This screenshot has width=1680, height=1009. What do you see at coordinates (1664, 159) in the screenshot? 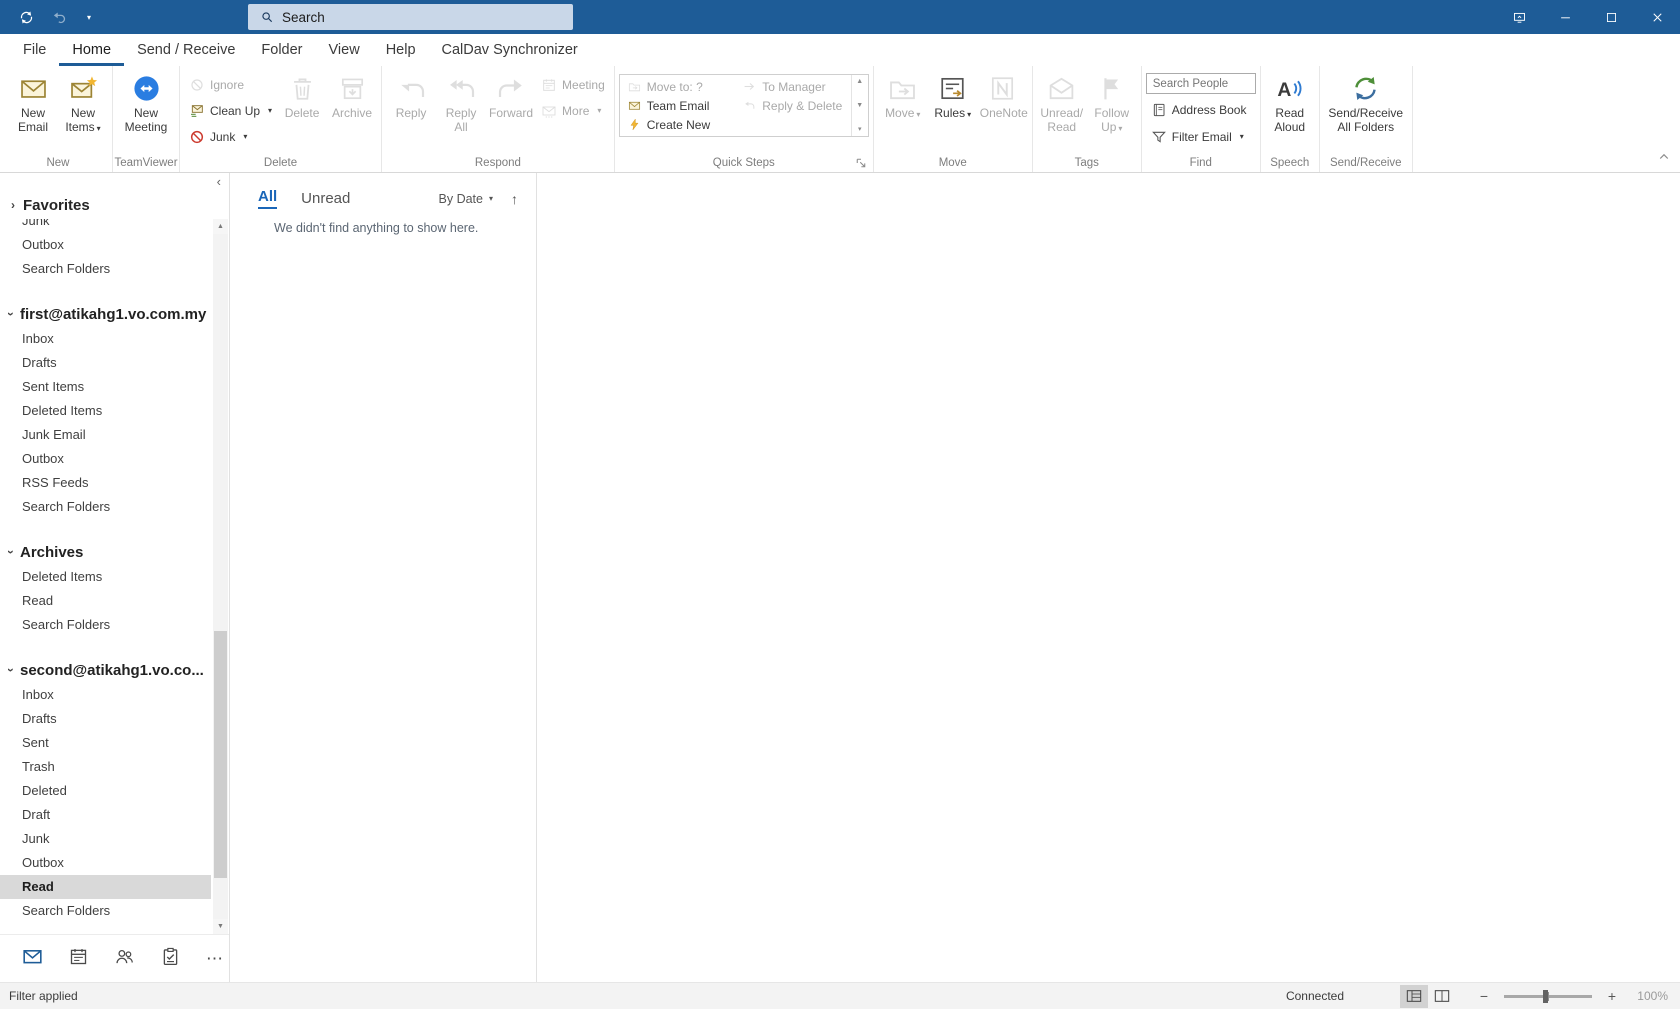
I see `collapse-ribbon-icon` at bounding box center [1664, 159].